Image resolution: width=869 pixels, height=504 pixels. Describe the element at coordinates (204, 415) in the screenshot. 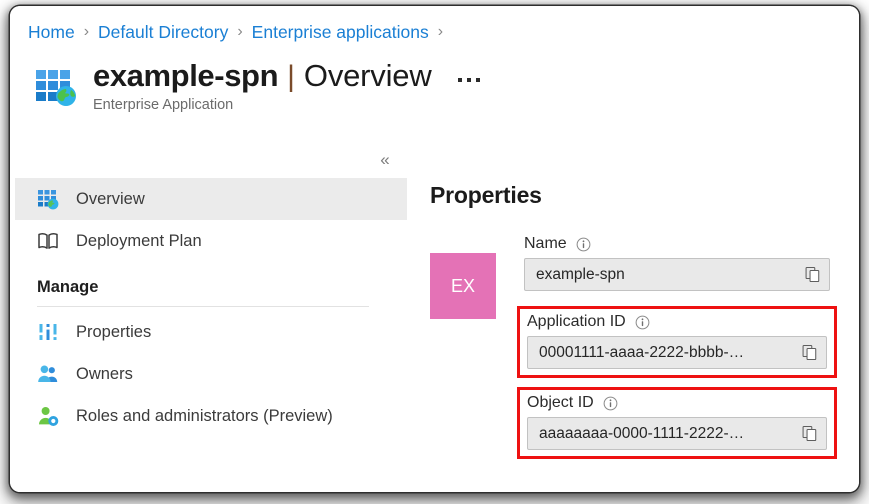

I see `sidebar-item-label: Roles and administrators (Preview)` at that location.